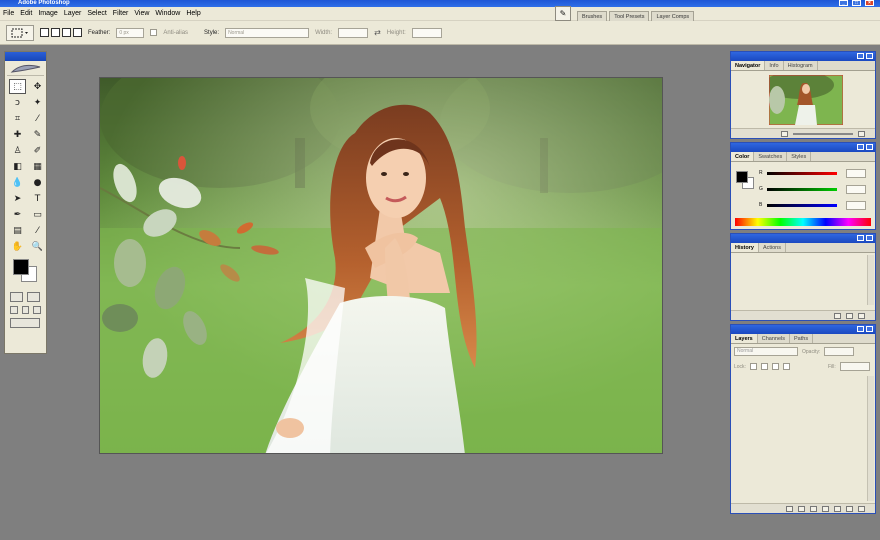 The image size is (880, 540). Describe the element at coordinates (856, 173) in the screenshot. I see `red-value-field` at that location.